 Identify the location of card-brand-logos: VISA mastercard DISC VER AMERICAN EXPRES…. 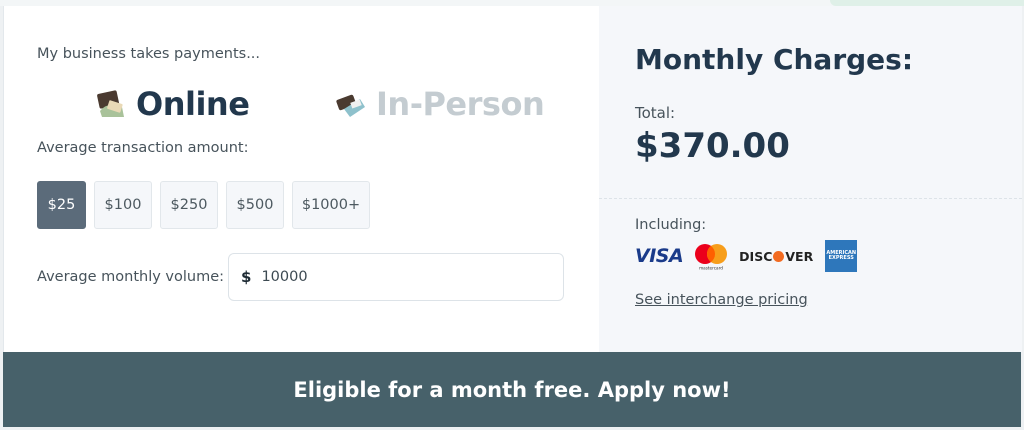
(746, 256).